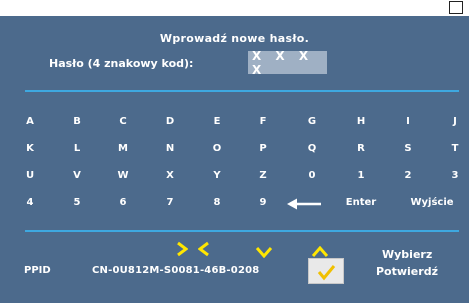  Describe the element at coordinates (121, 63) in the screenshot. I see `password-label: Hasło (4 znakowy kod):` at that location.